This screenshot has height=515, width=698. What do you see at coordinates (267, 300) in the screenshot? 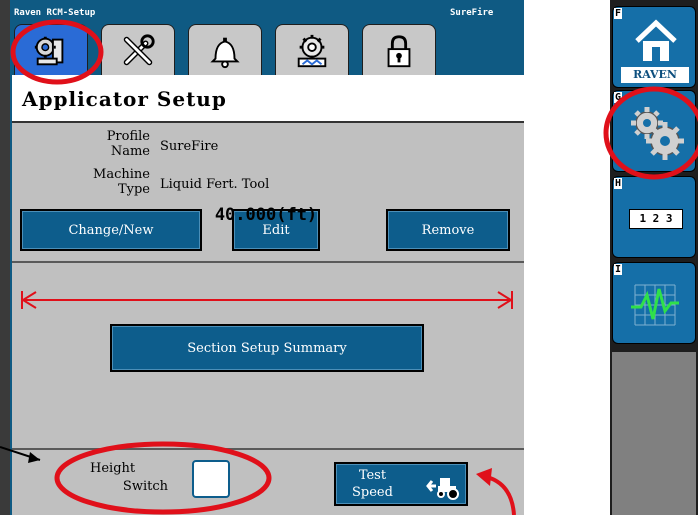
I see `width-dimension-arrow` at bounding box center [267, 300].